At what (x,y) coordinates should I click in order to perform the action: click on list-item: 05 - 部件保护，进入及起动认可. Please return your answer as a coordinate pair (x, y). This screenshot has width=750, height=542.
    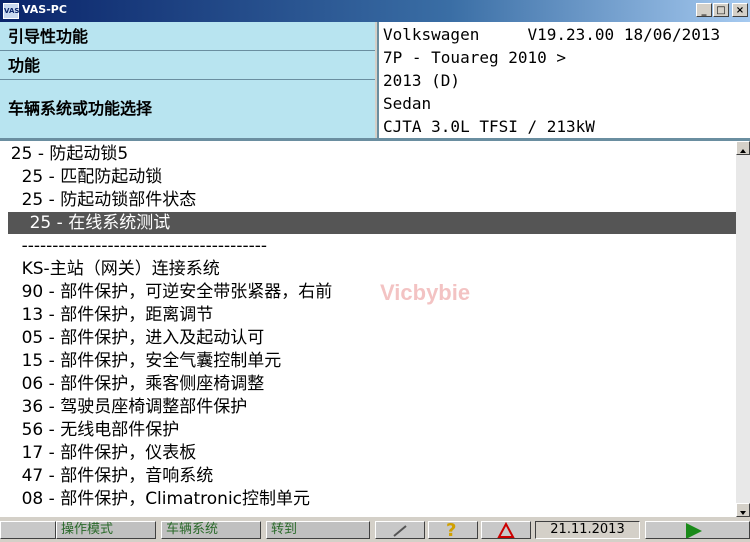
    Looking at the image, I should click on (368, 338).